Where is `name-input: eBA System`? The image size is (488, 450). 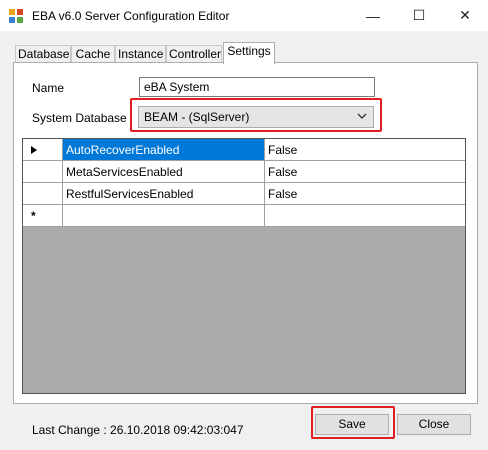 name-input: eBA System is located at coordinates (257, 87).